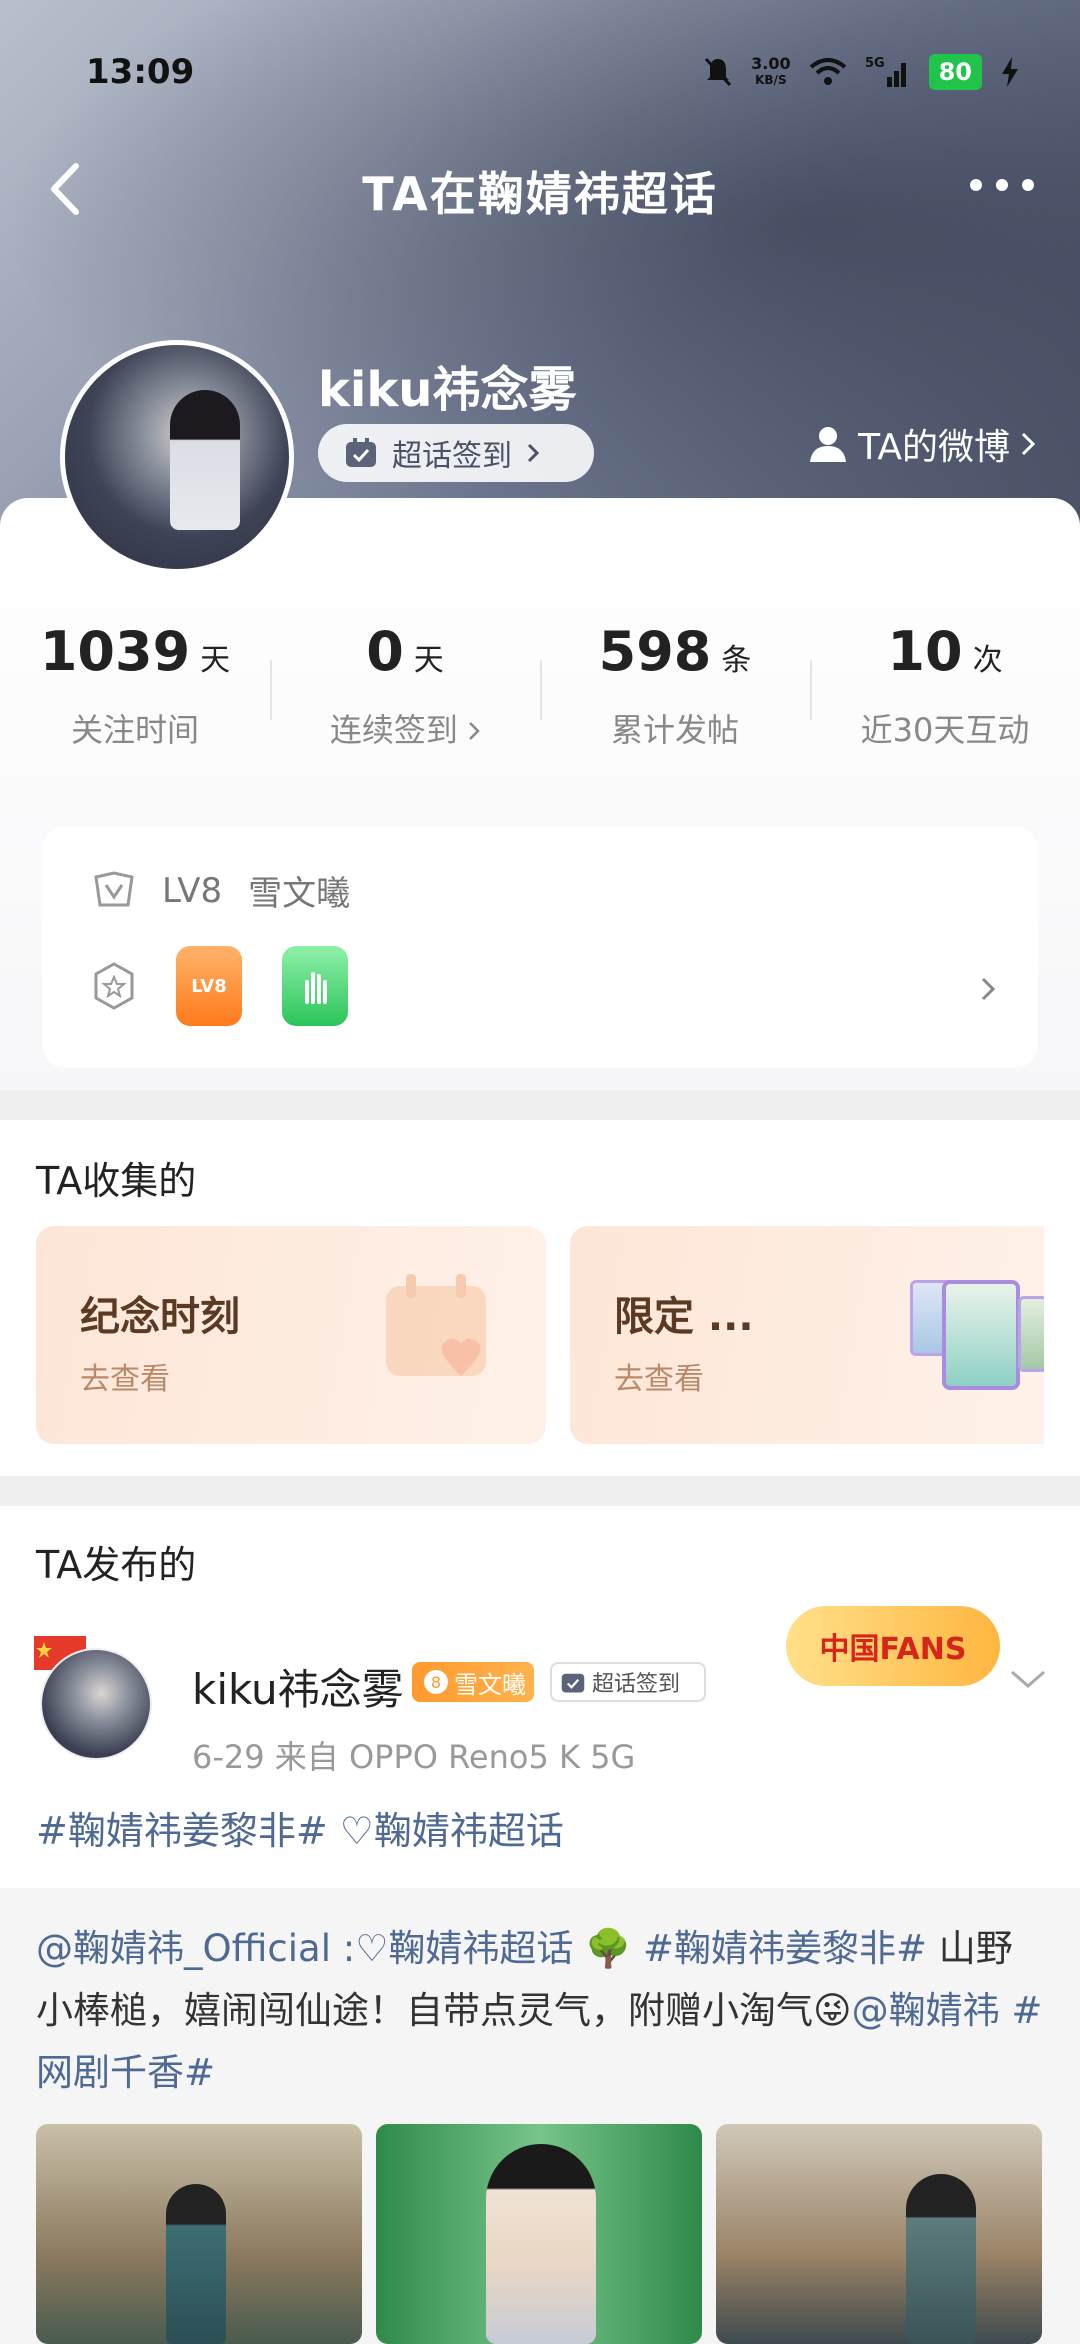 This screenshot has width=1080, height=2344. Describe the element at coordinates (540, 947) in the screenshot. I see `level-card: LV8 雪文曦 LV8` at that location.